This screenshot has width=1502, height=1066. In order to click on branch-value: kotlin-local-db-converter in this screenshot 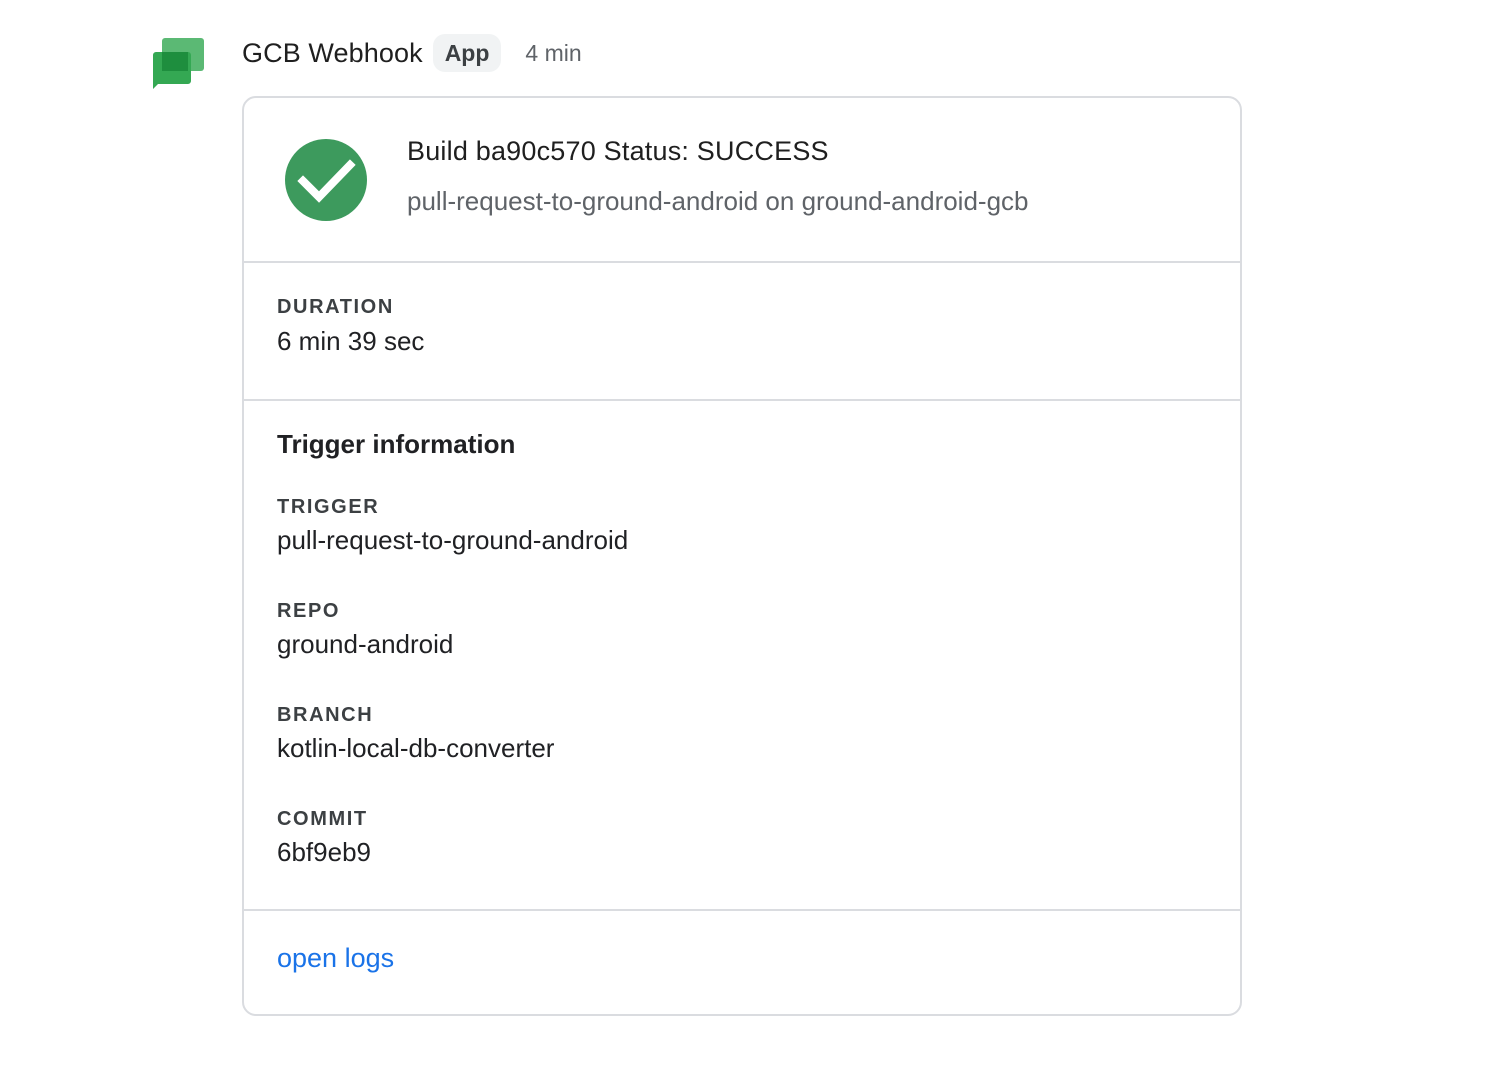, I will do `click(416, 748)`.